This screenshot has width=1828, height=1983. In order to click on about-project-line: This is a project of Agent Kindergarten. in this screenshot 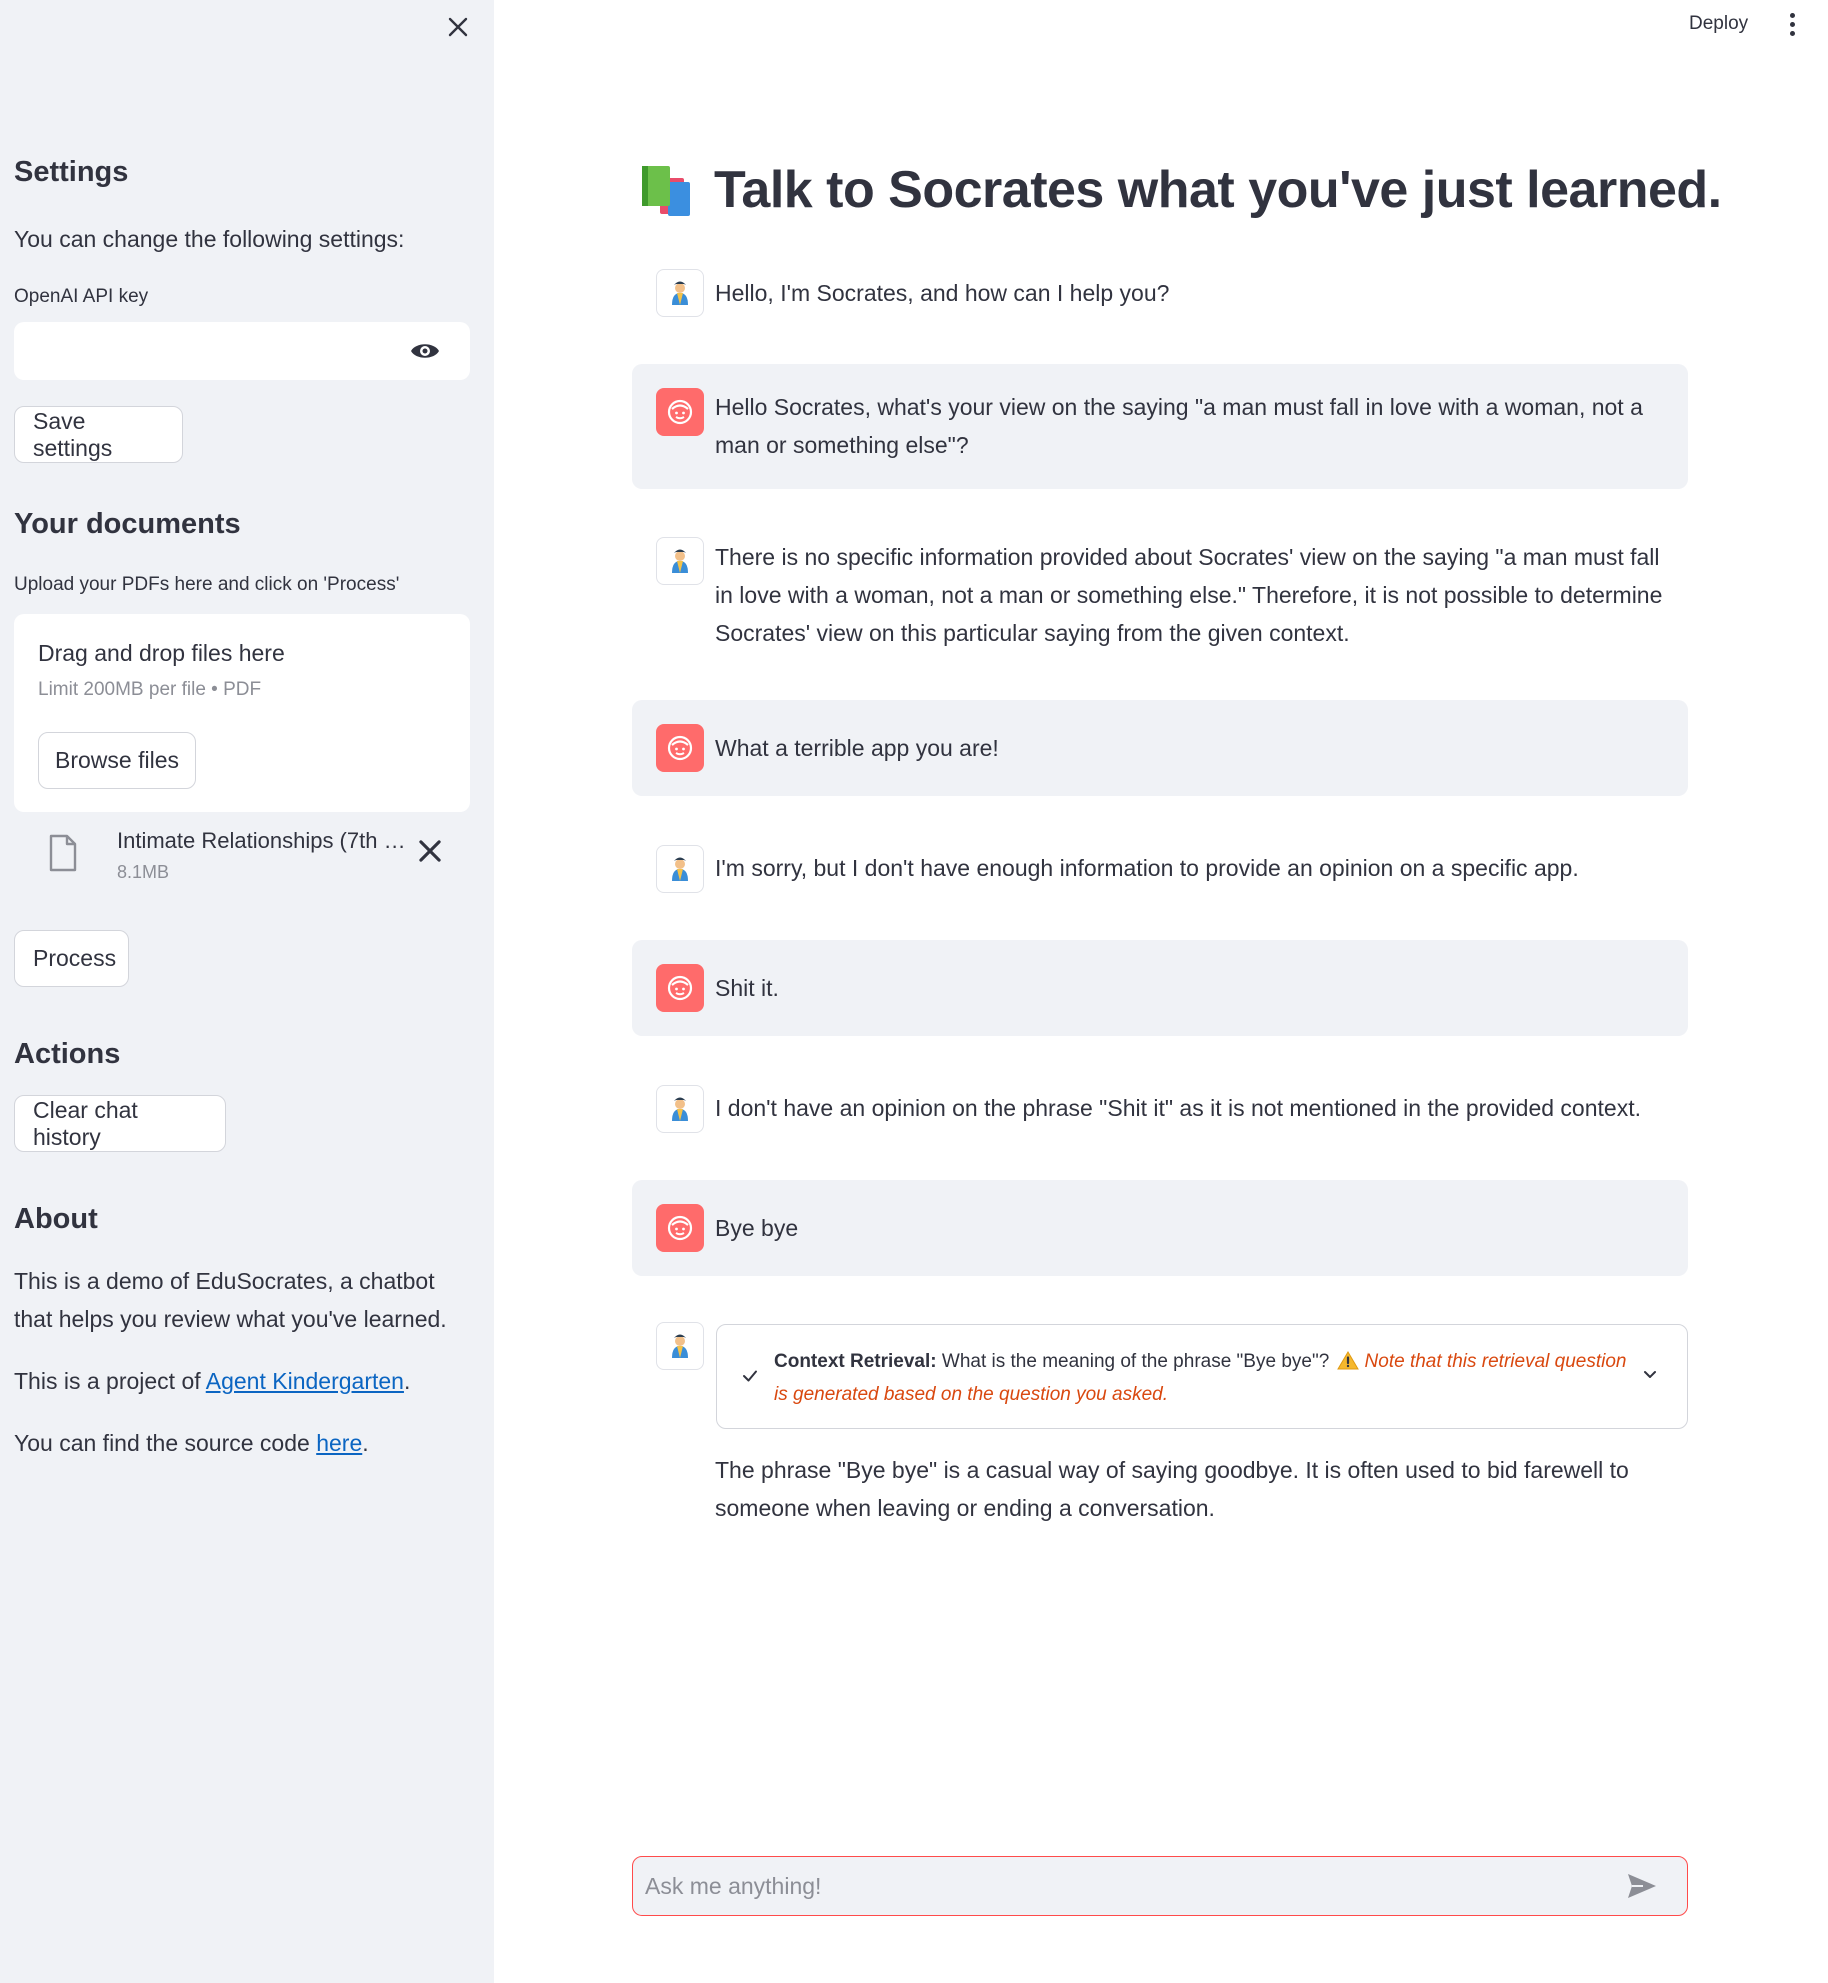, I will do `click(242, 1381)`.